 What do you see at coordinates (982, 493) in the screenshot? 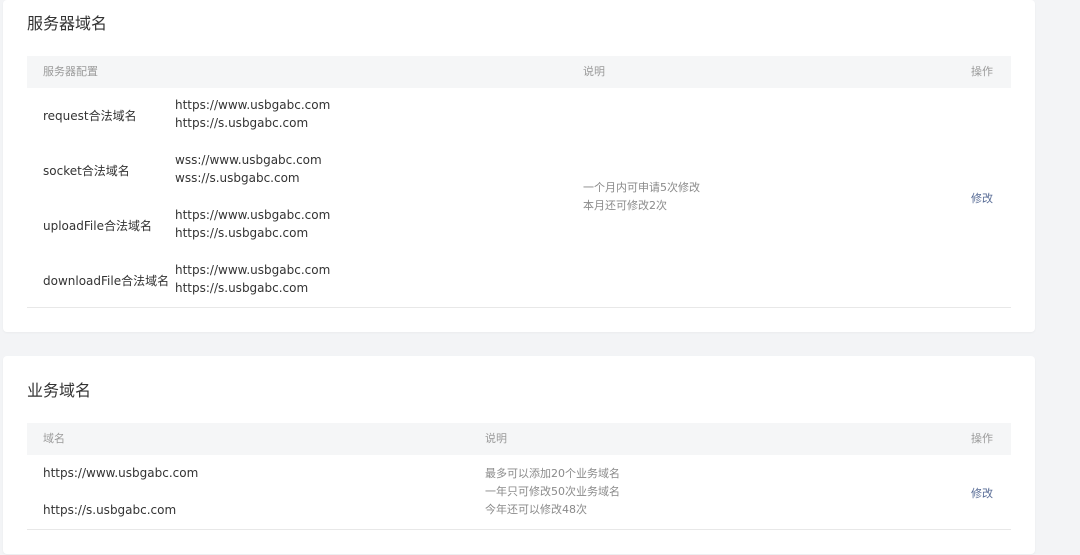
I see `modify-business-domain-button: 修改` at bounding box center [982, 493].